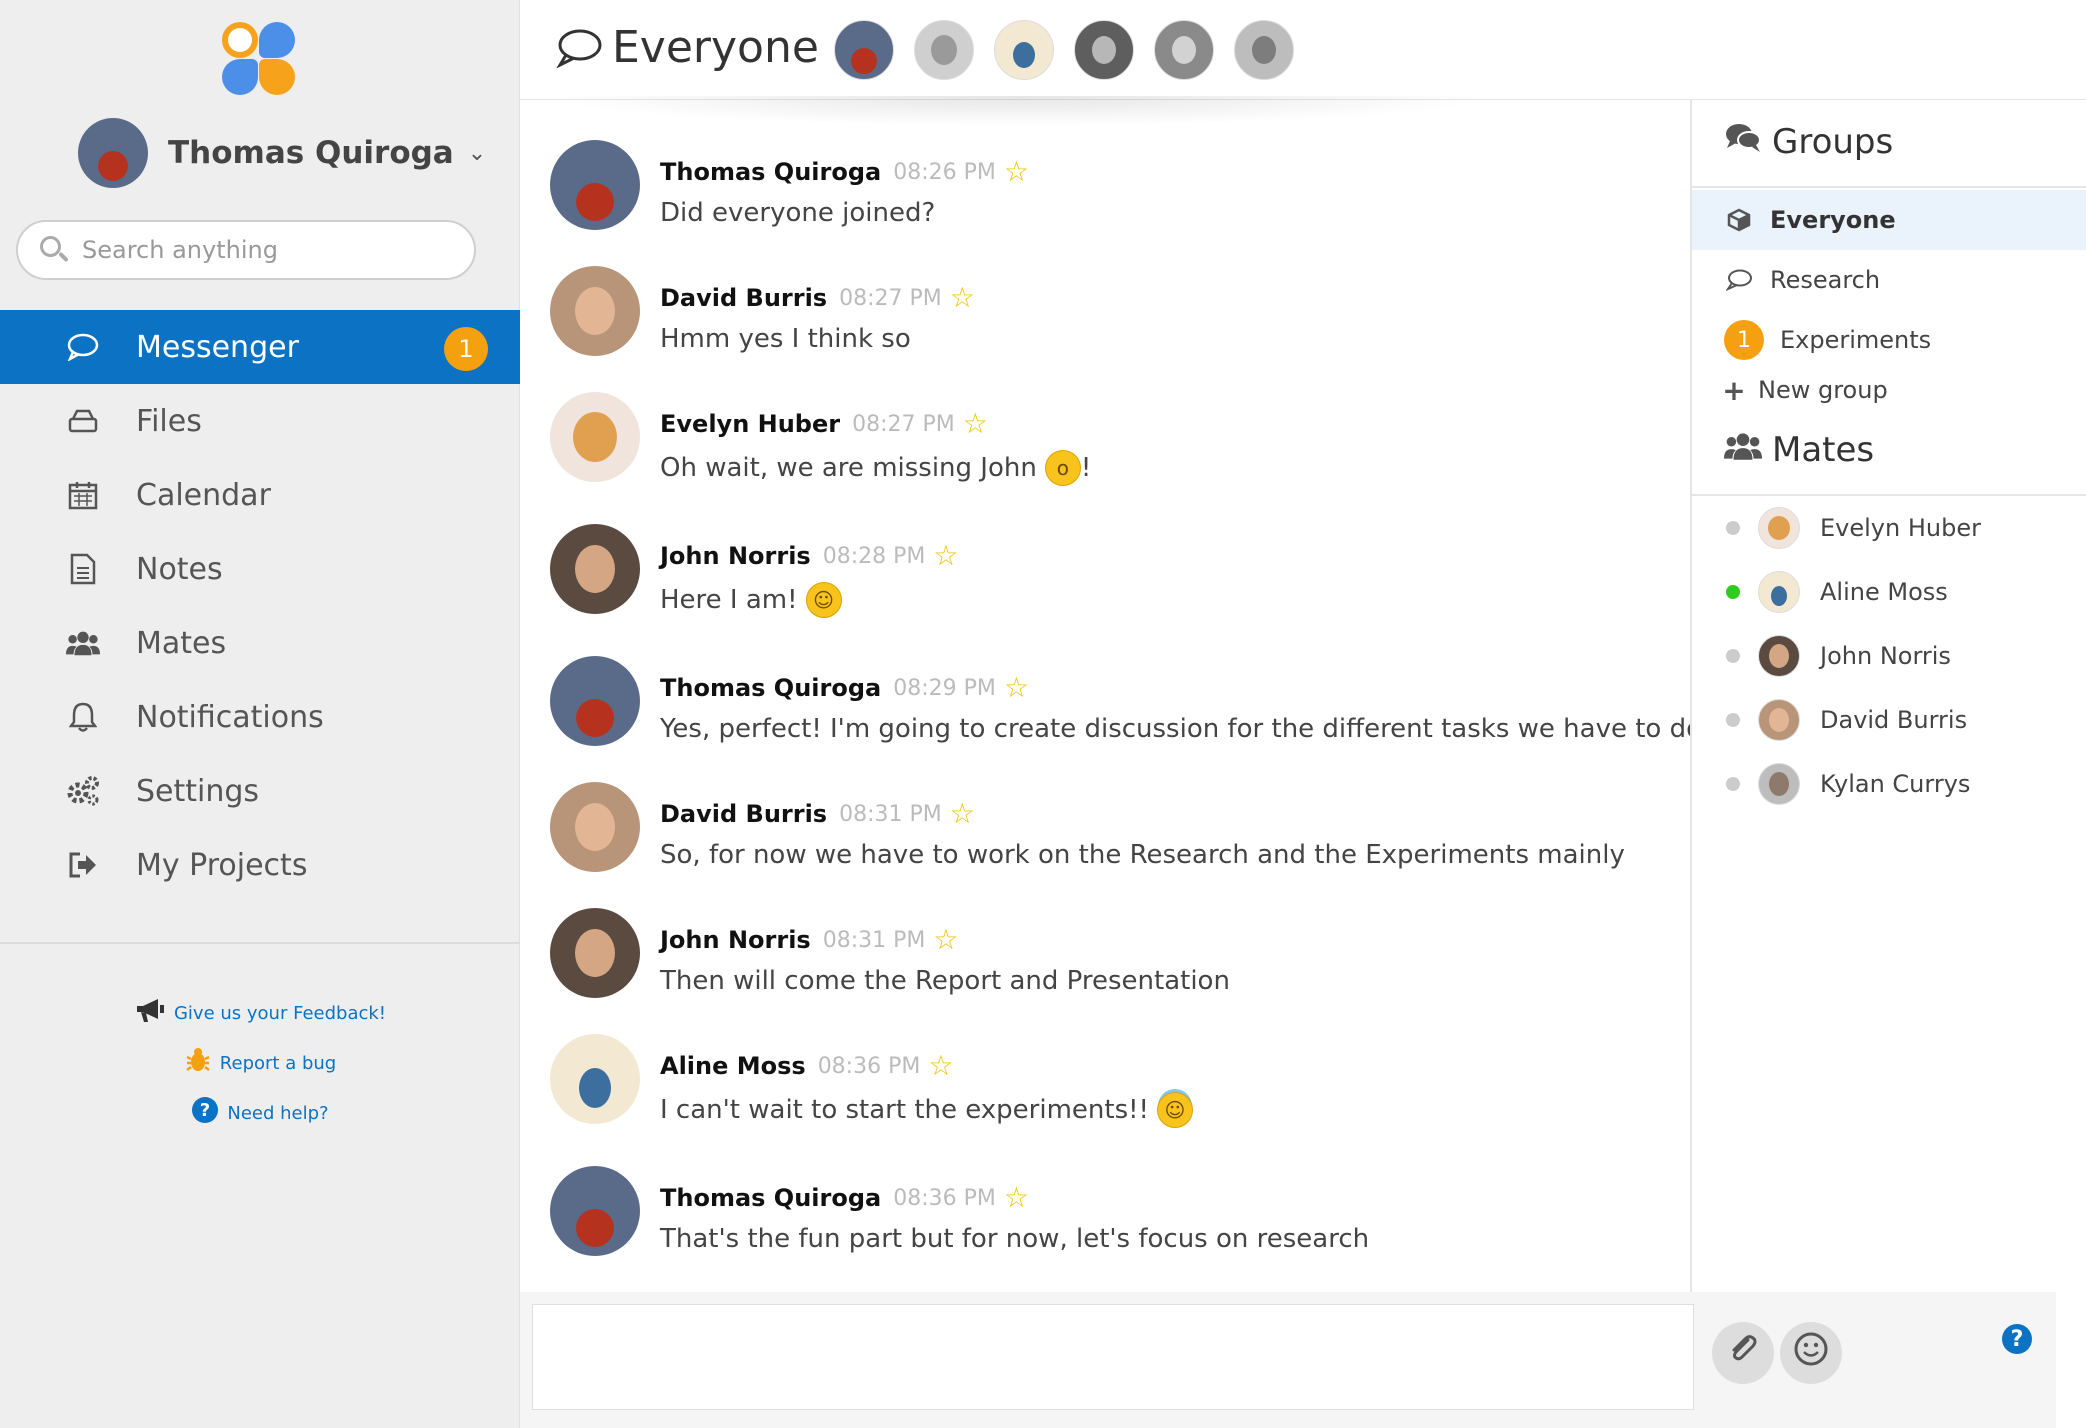 The image size is (2086, 1428). I want to click on new-group-button: + New group, so click(1889, 390).